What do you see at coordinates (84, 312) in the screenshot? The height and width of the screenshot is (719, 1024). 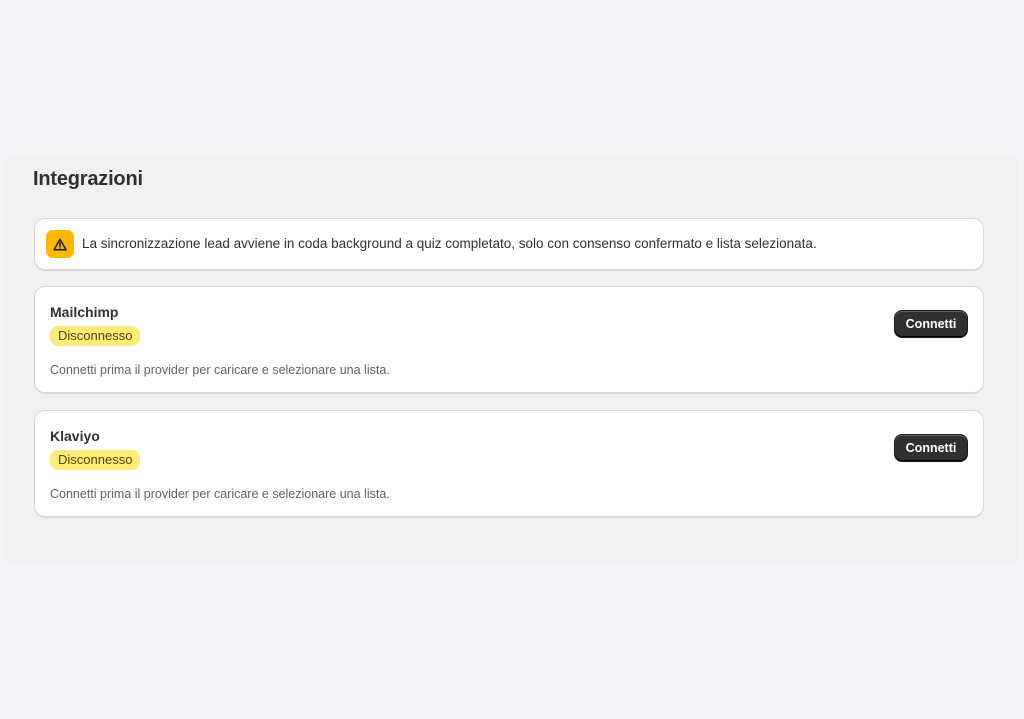 I see `provider-name: Mailchimp` at bounding box center [84, 312].